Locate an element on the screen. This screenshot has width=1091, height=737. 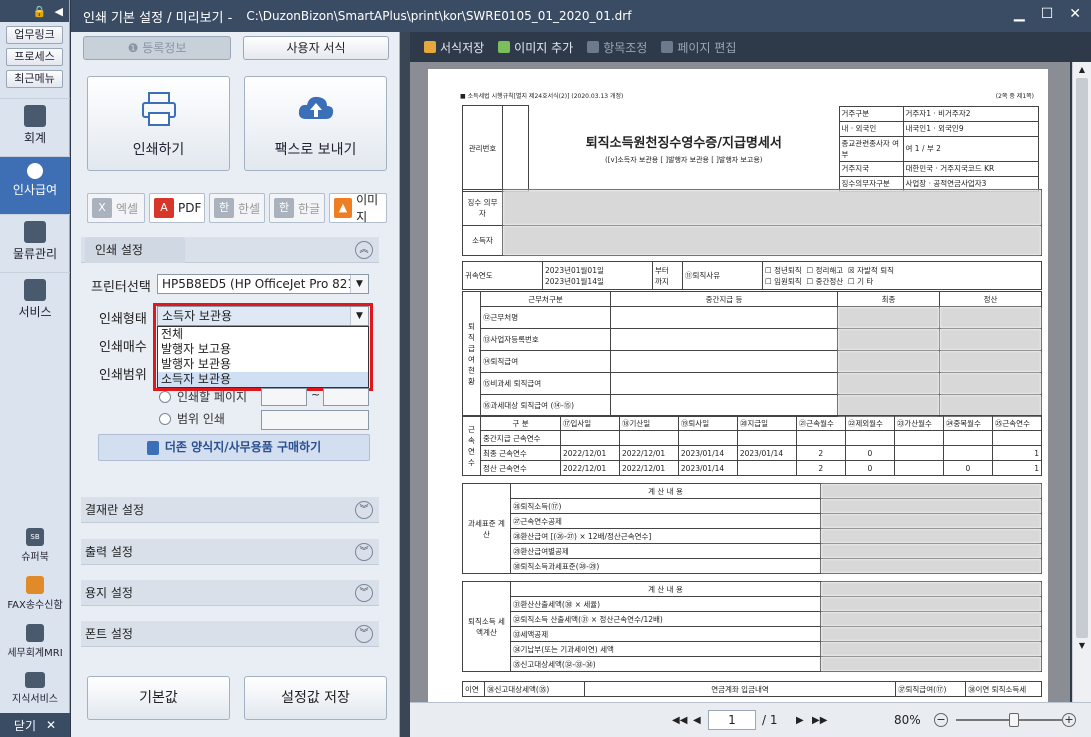
font-settings-header: 폰트 설정 ︾ is located at coordinates (230, 634).